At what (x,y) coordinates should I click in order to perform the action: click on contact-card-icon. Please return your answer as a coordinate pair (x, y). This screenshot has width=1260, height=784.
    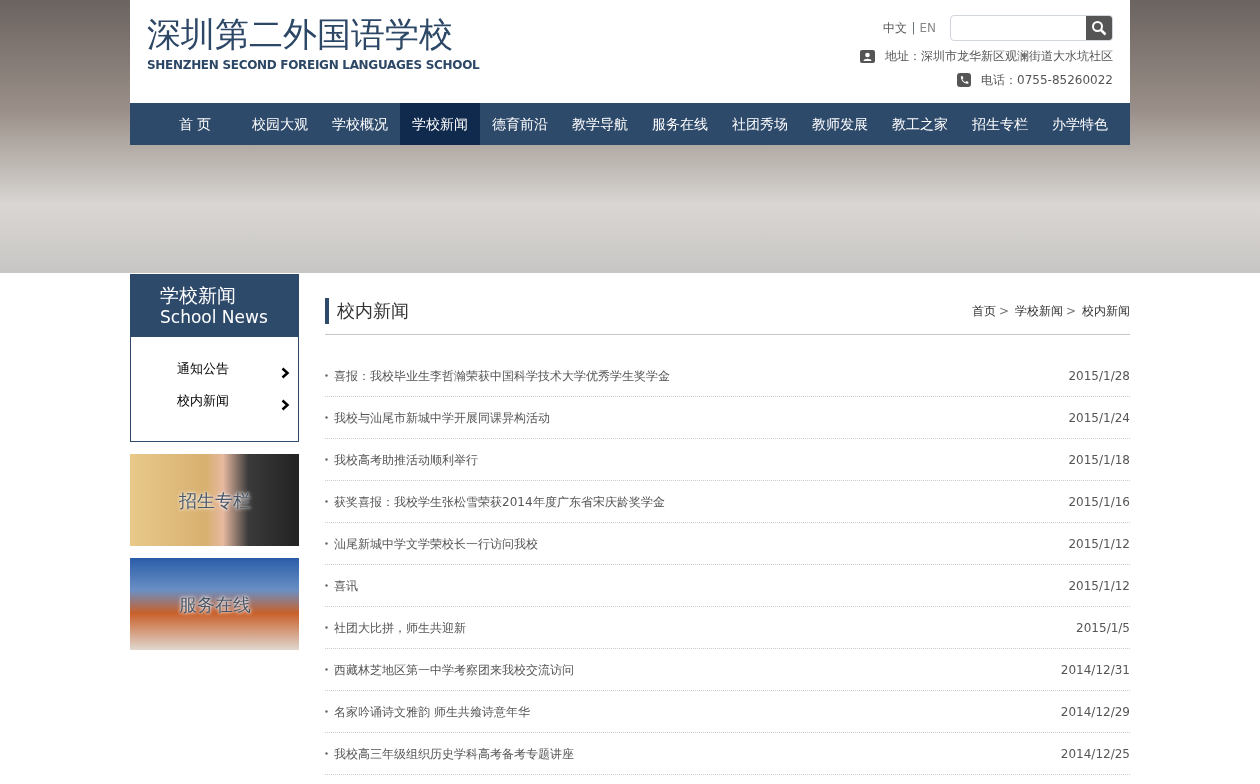
    Looking at the image, I should click on (867, 56).